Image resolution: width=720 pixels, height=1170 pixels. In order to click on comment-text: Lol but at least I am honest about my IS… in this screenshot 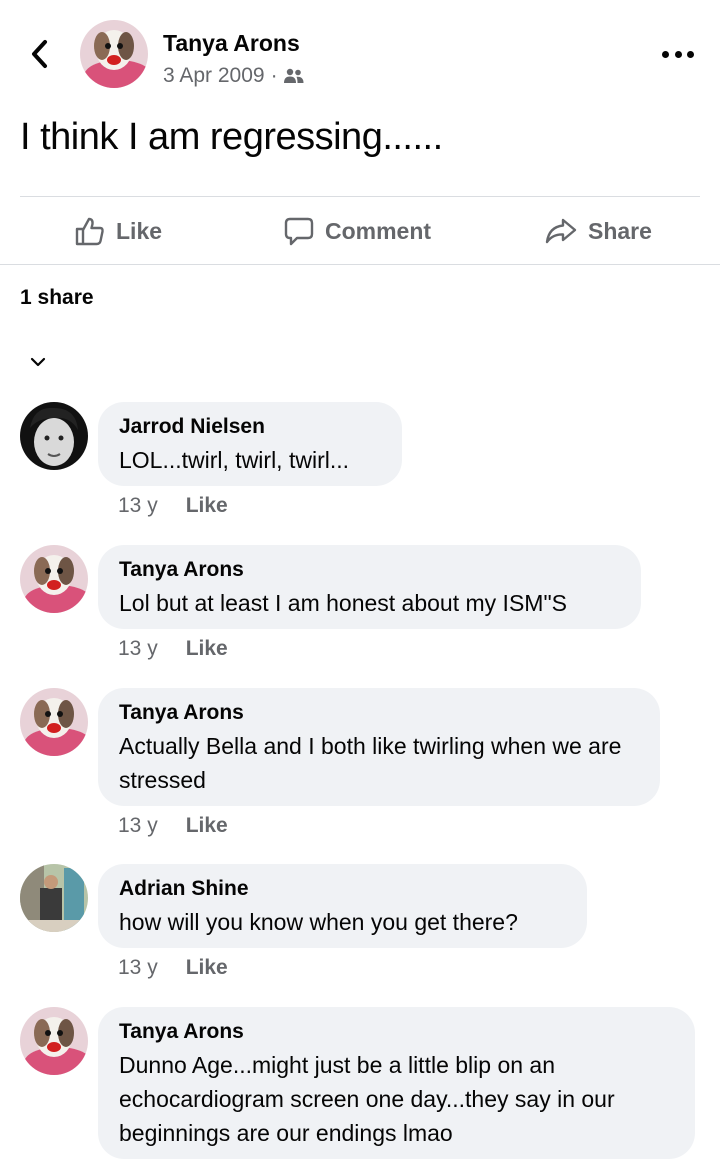, I will do `click(343, 603)`.